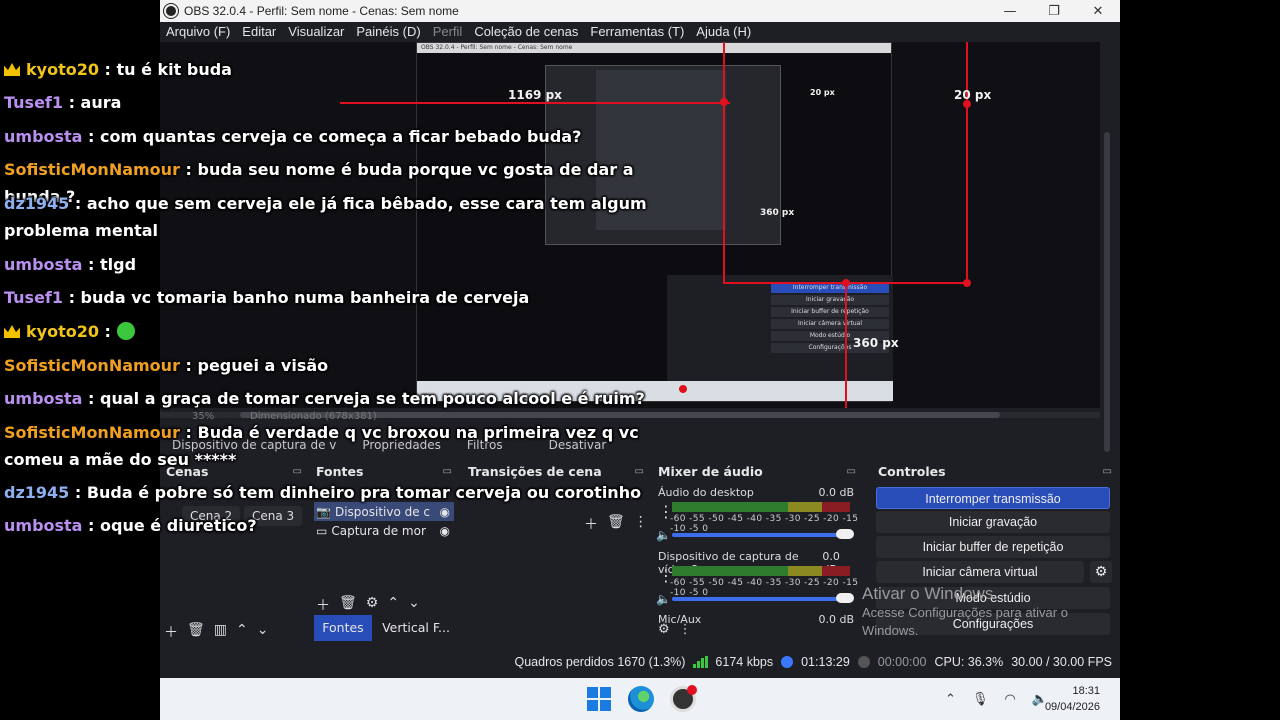 This screenshot has height=720, width=1280. I want to click on tab-fontes: Fontes, so click(343, 628).